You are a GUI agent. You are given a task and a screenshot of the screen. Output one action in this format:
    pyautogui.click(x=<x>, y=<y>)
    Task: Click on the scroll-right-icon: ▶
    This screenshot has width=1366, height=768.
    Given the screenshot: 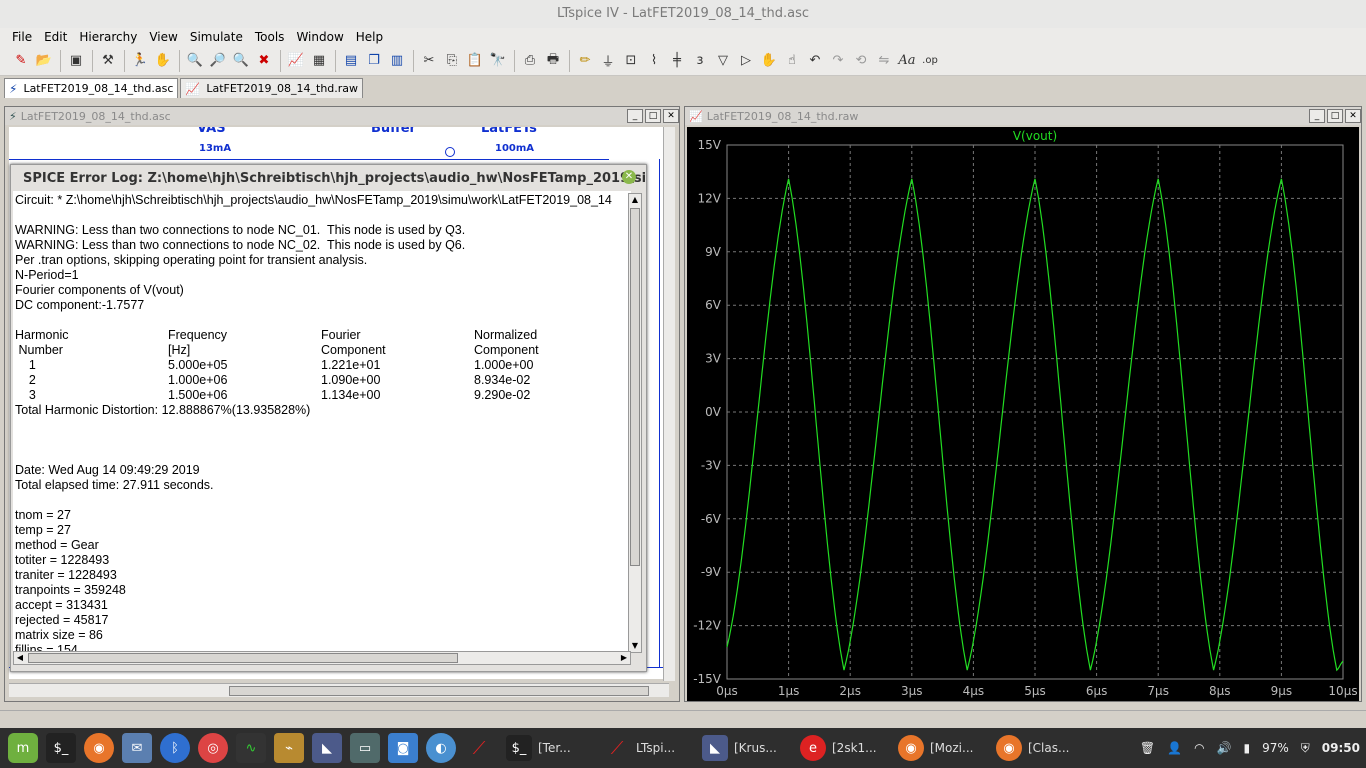 What is the action you would take?
    pyautogui.click(x=624, y=658)
    